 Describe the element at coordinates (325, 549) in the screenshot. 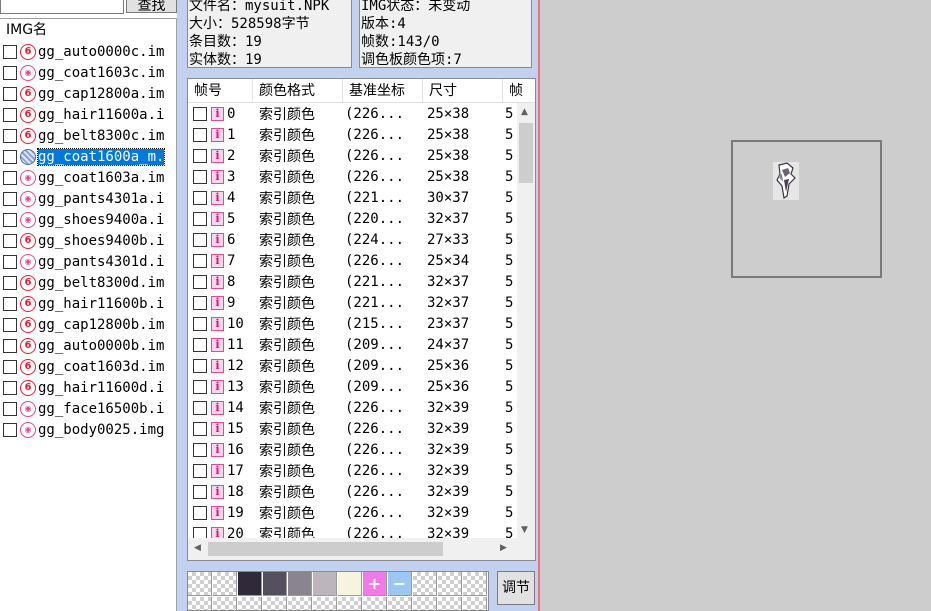

I see `horizontal-scroll-thumb` at that location.